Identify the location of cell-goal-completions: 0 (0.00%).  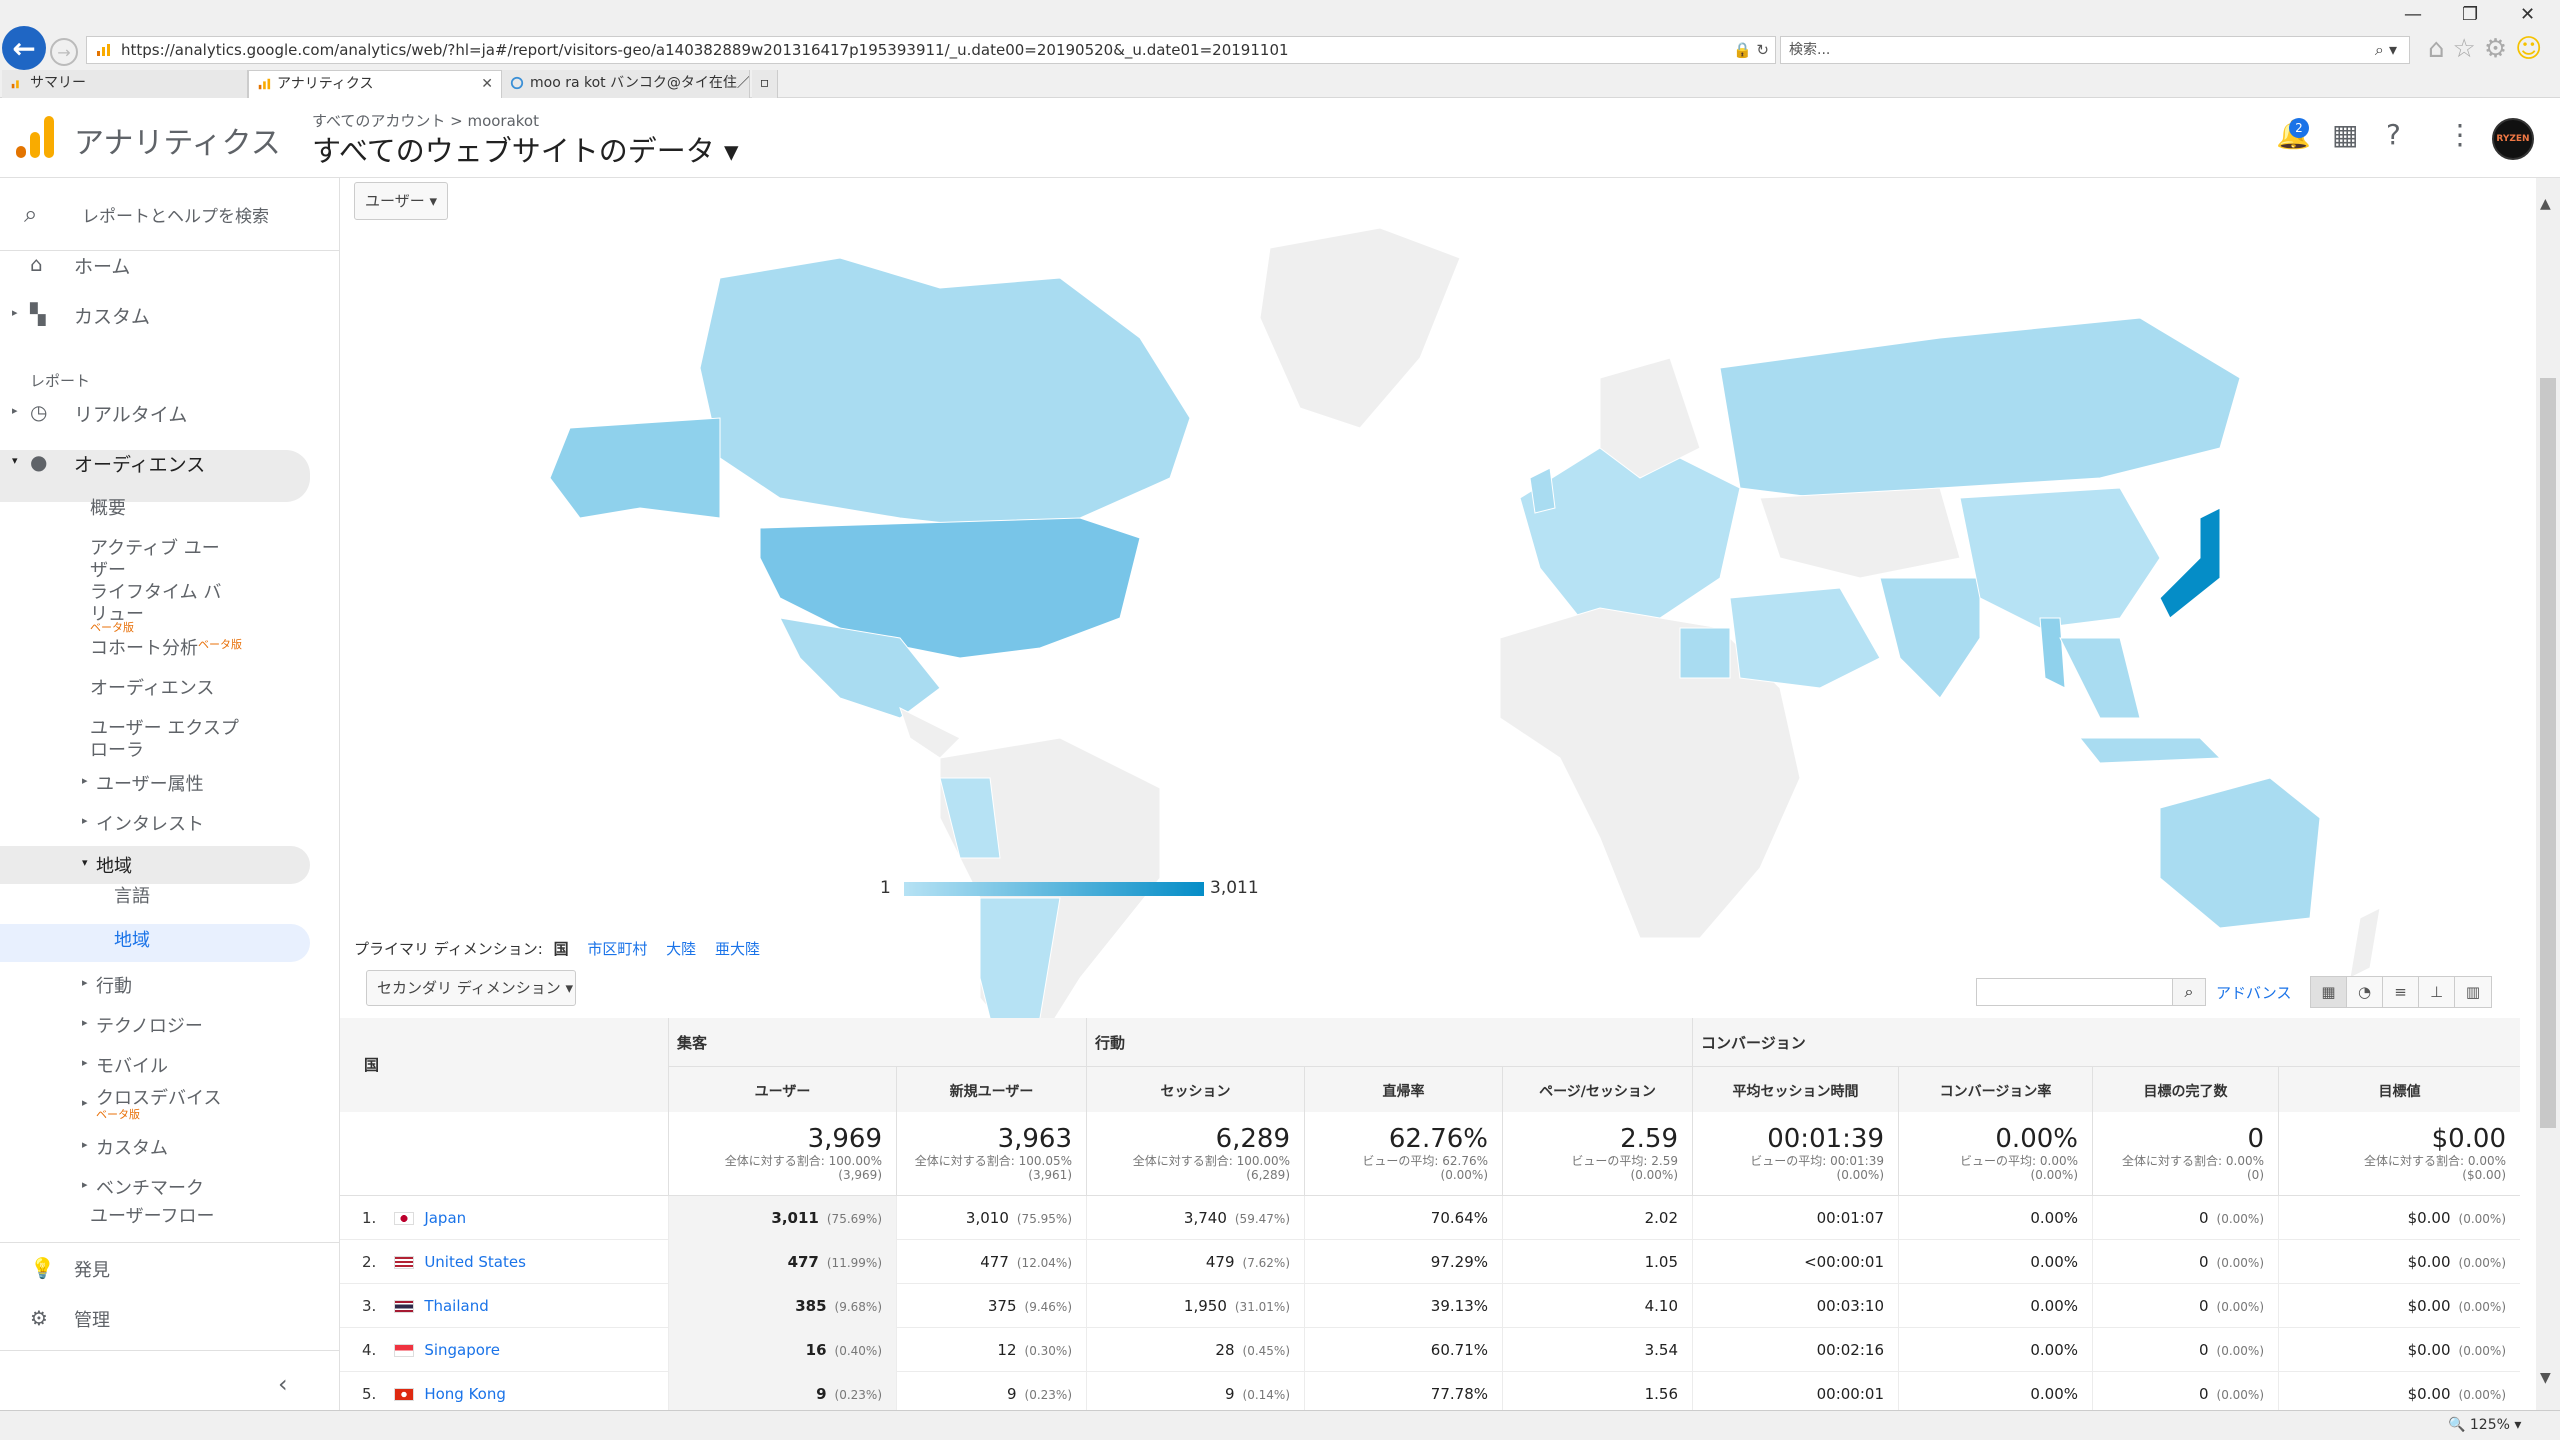
(2185, 1350).